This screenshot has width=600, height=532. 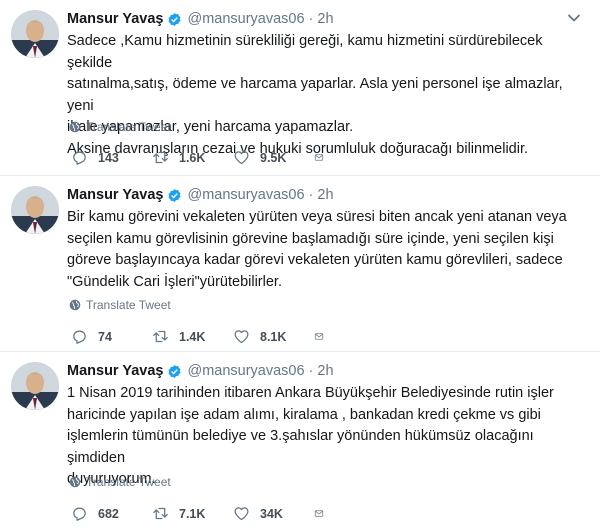 I want to click on tweet-actions: 143 1.6K 9.5K, so click(x=202, y=157).